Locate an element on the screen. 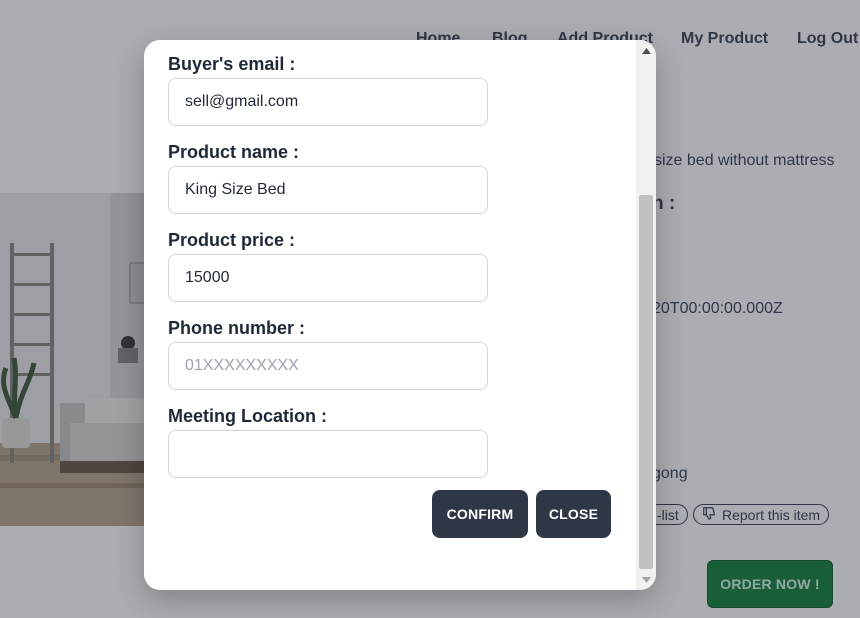 The width and height of the screenshot is (860, 618). phone-number-input is located at coordinates (328, 366).